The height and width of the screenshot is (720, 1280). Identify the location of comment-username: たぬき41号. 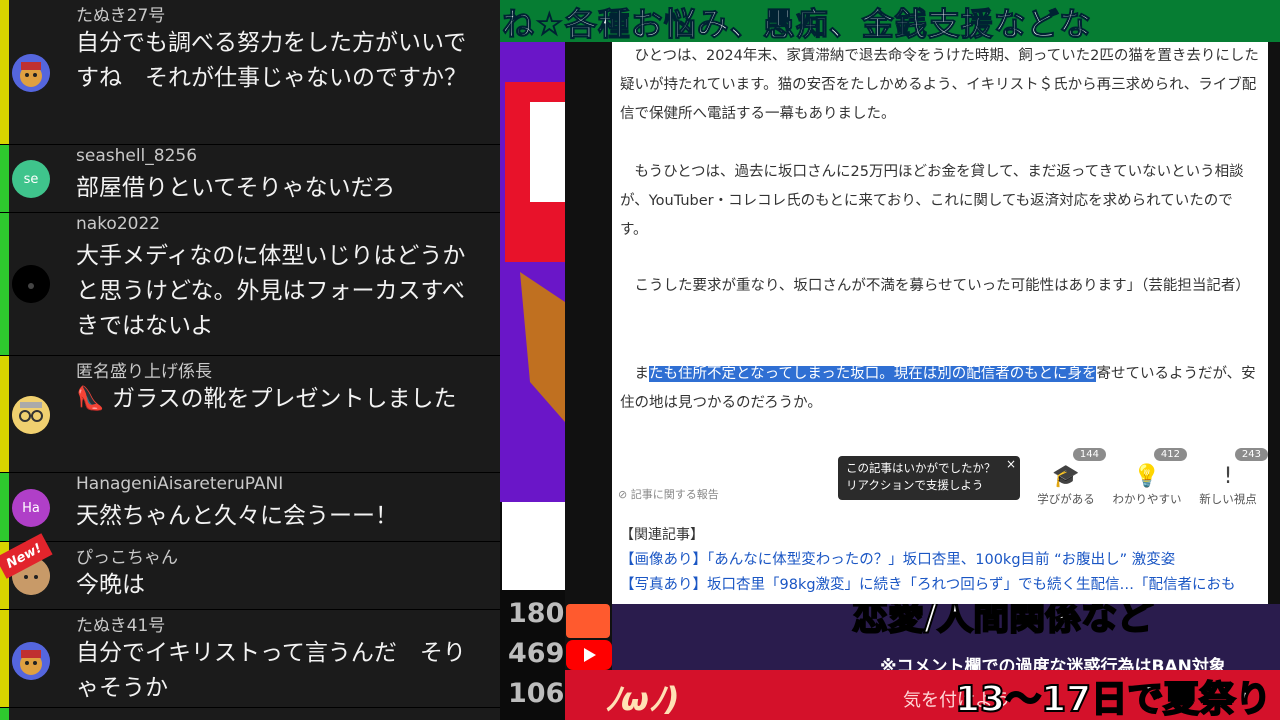
(120, 623).